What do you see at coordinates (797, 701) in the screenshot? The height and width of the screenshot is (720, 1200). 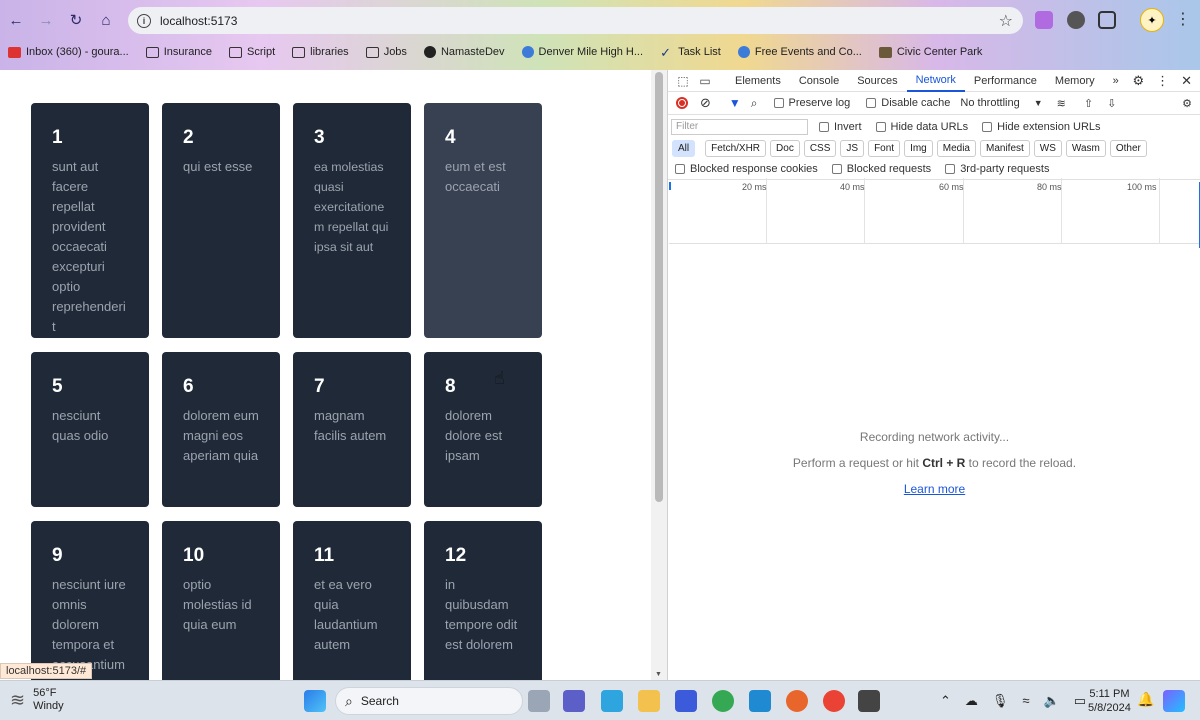 I see `firefox-icon` at bounding box center [797, 701].